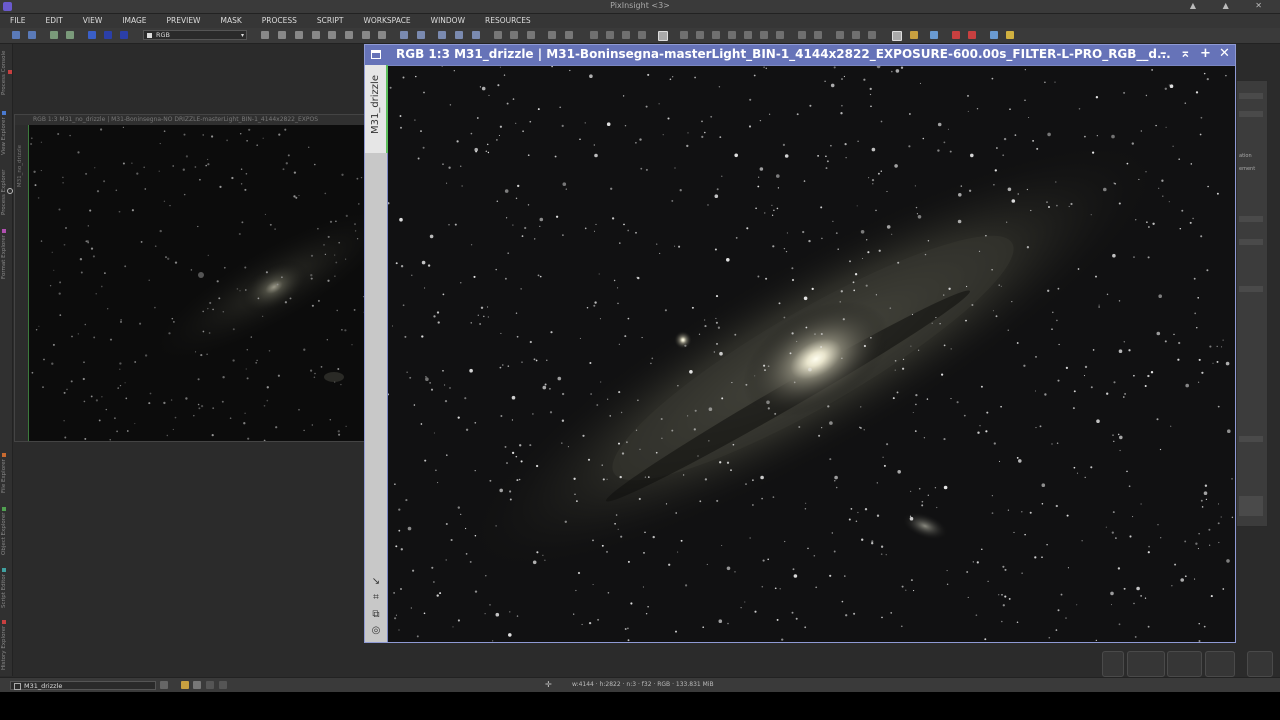  I want to click on menu-edit: EDIT, so click(53, 21).